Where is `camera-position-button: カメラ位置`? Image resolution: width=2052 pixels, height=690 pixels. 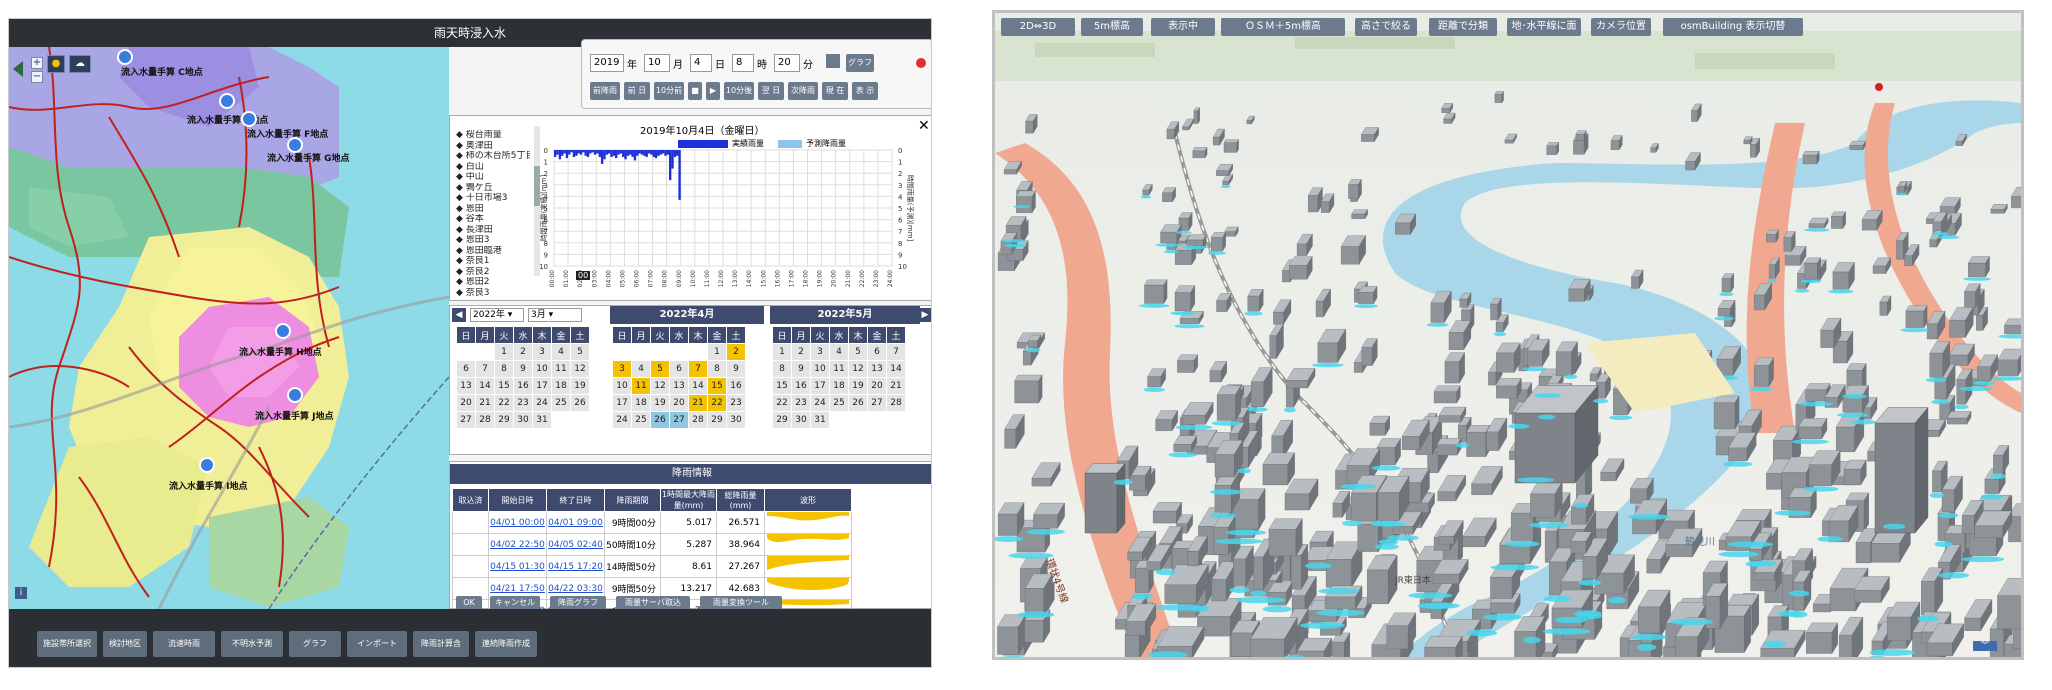 camera-position-button: カメラ位置 is located at coordinates (1621, 27).